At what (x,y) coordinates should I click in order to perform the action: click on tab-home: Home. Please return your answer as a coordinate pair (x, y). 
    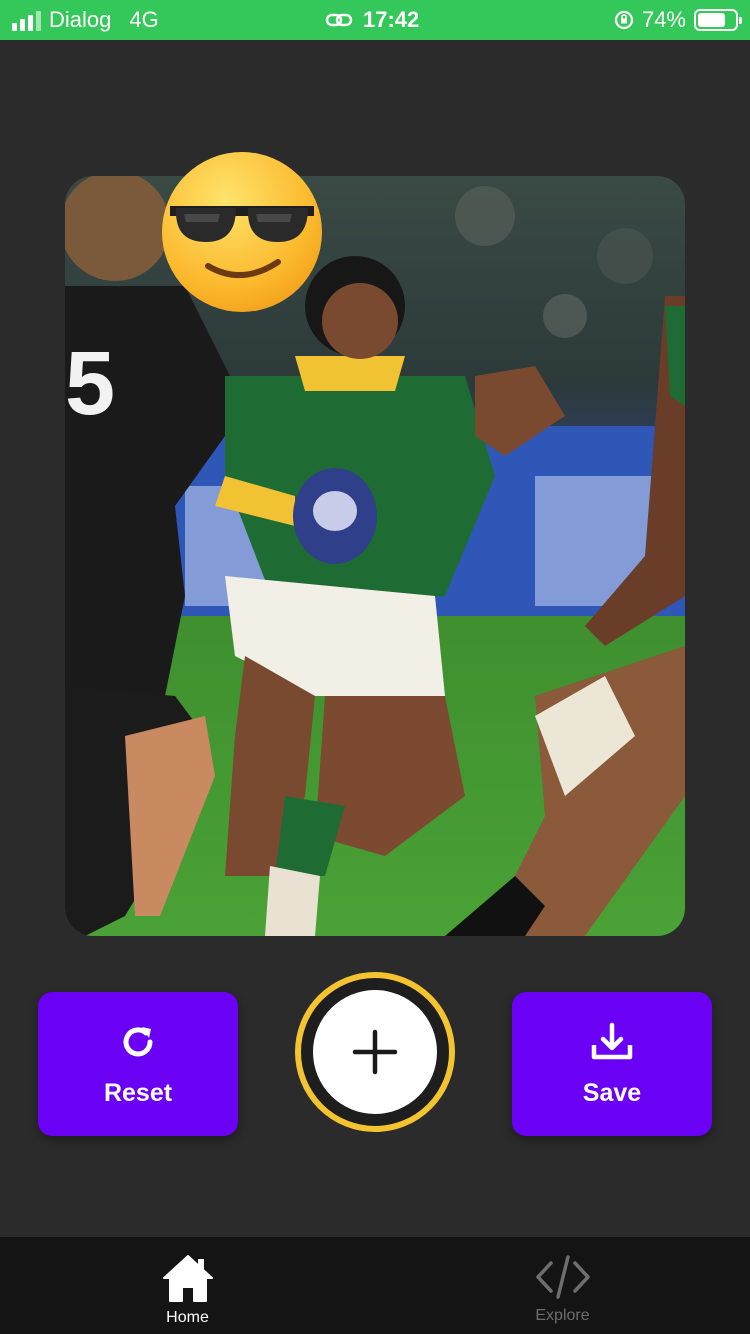
    Looking at the image, I should click on (187, 1285).